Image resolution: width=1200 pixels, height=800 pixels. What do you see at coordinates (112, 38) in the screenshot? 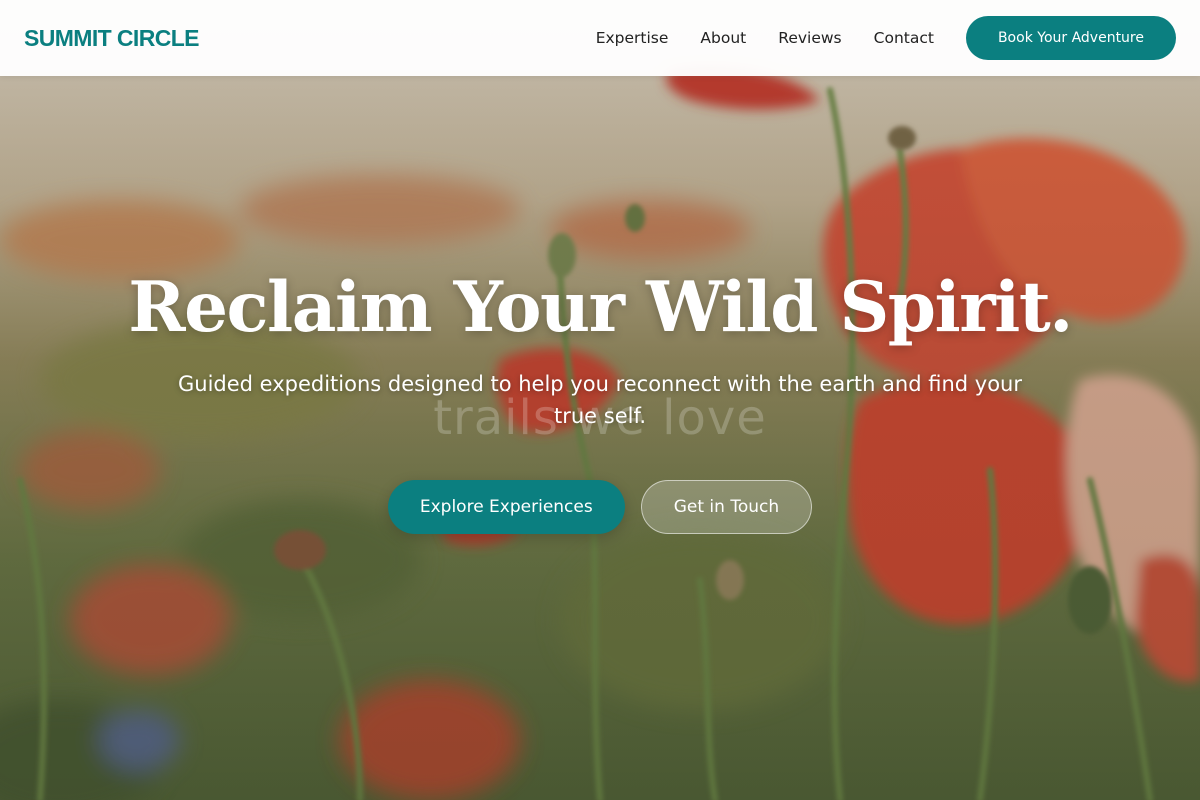
I see `brand-logo: SUMMIT CIRCLE` at bounding box center [112, 38].